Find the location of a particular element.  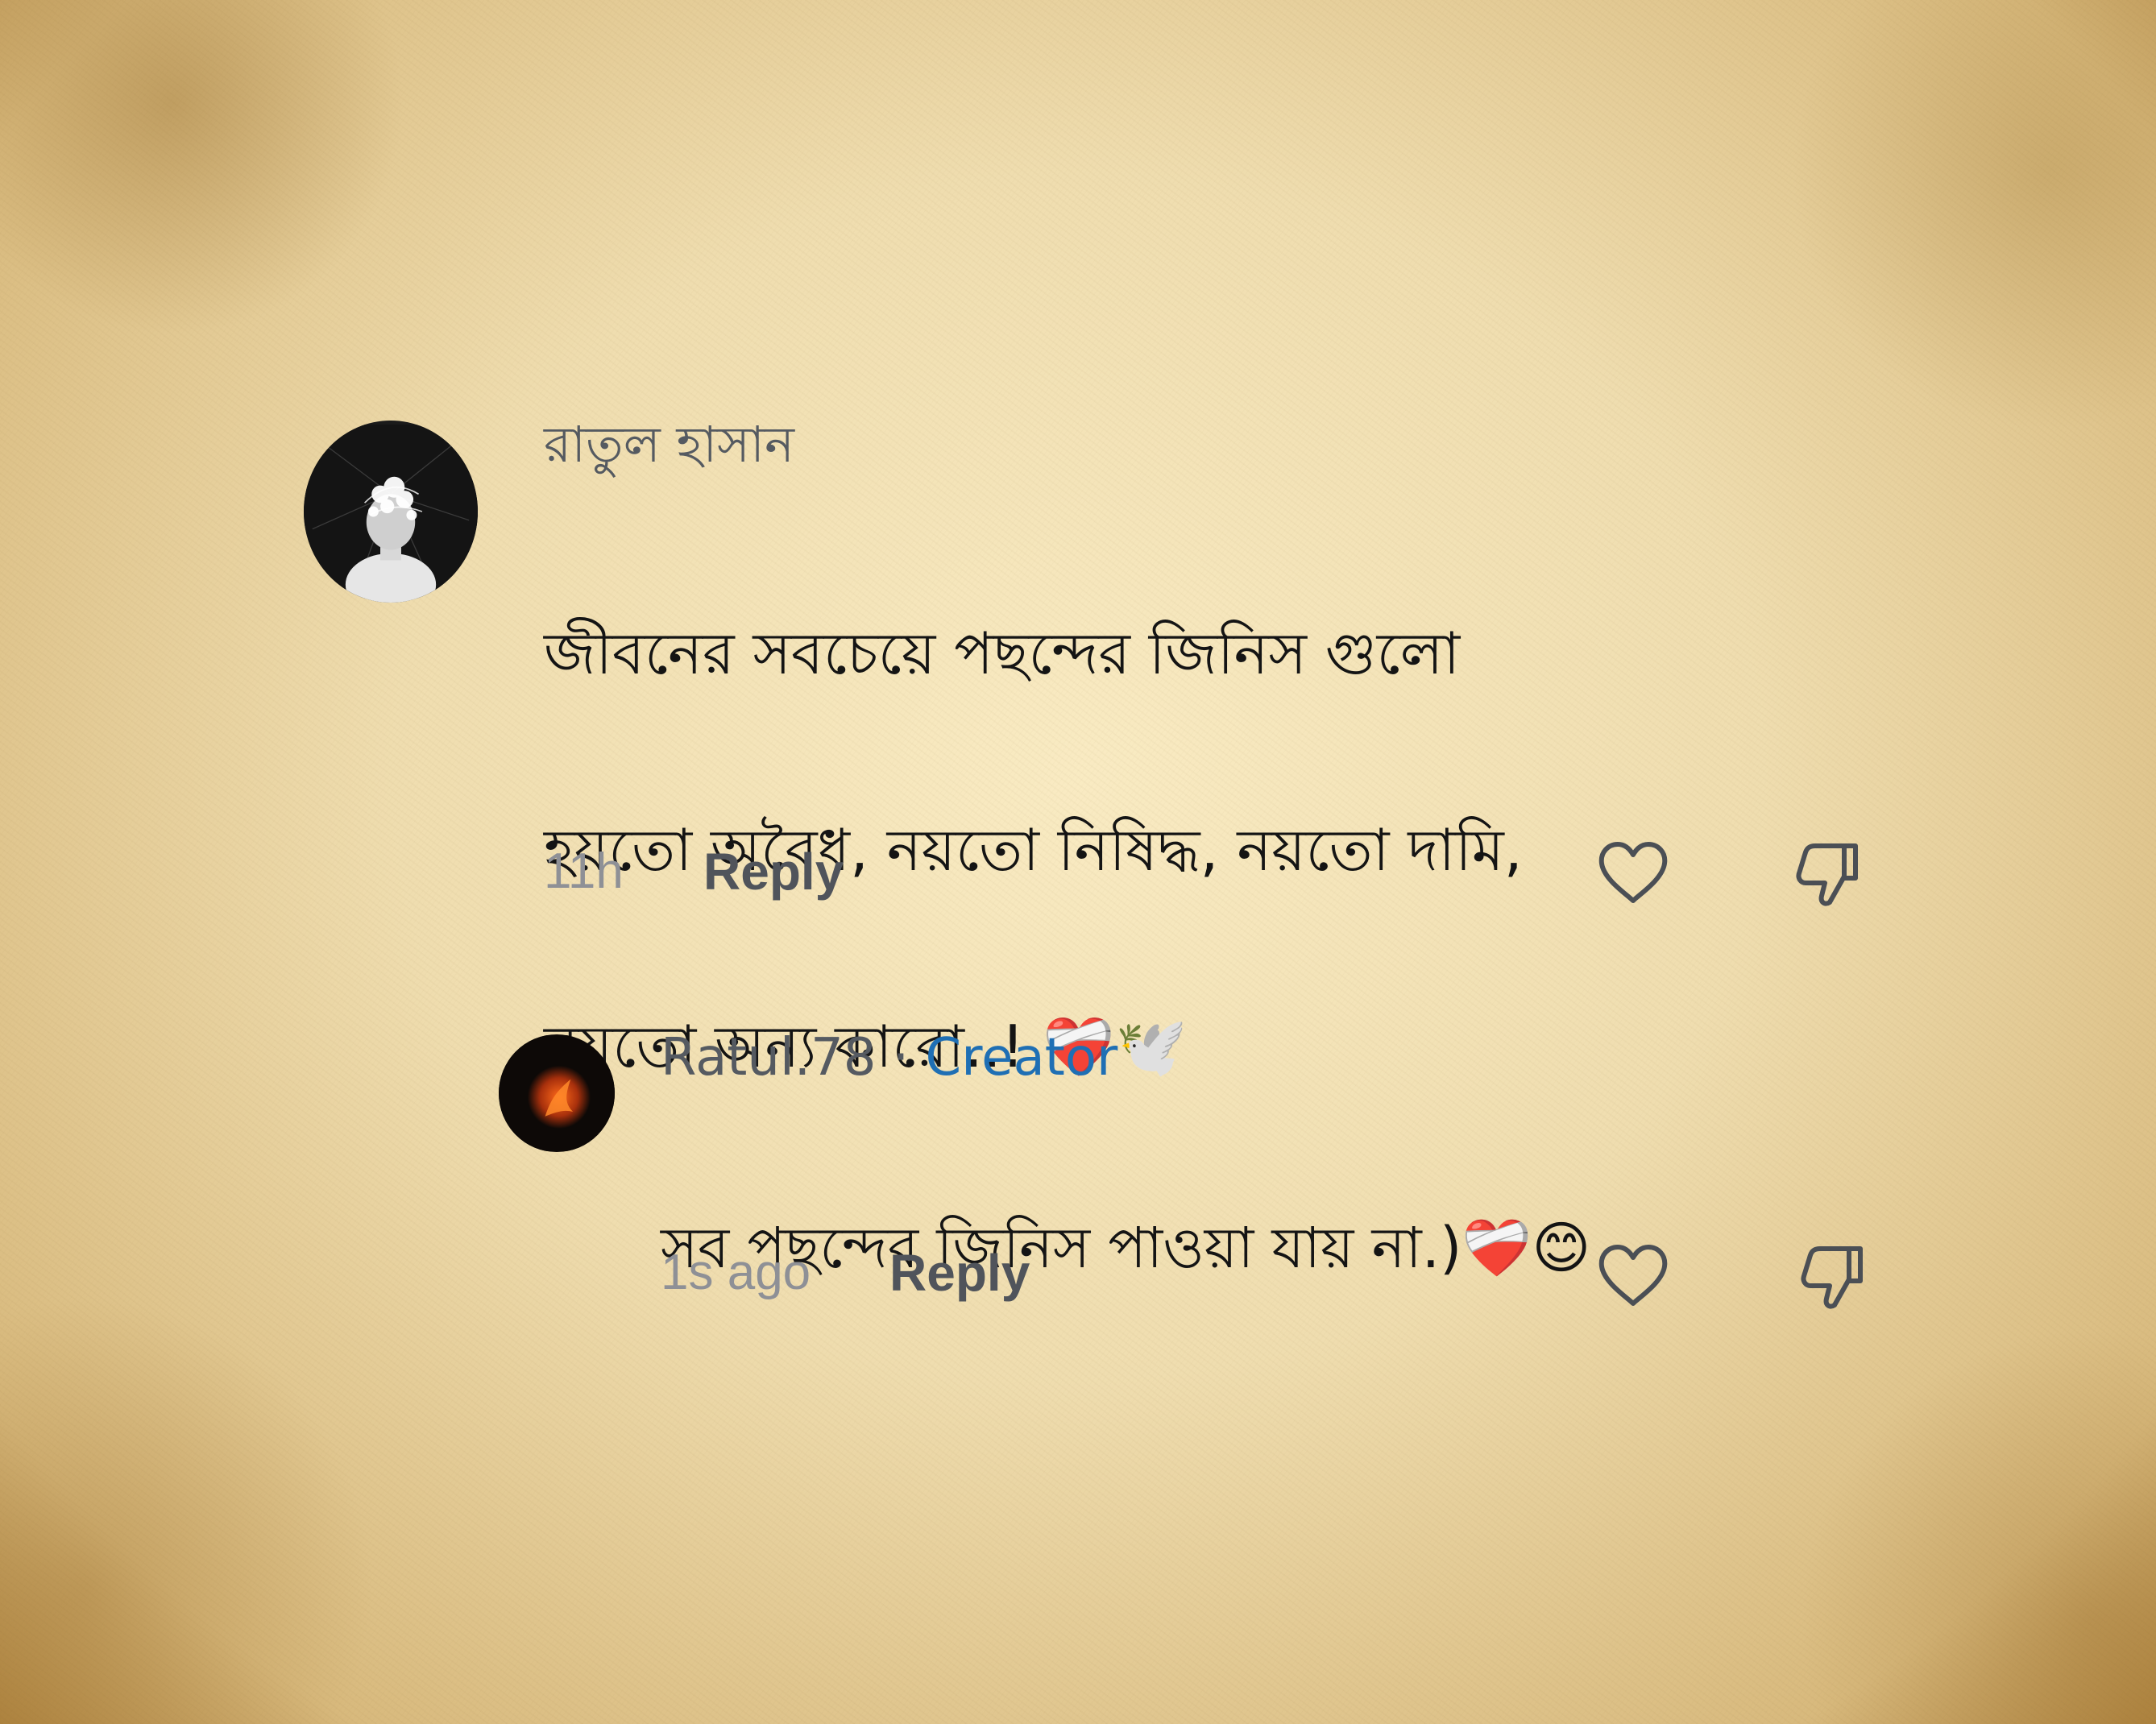

reply-author-line: Ratul.78 · Creator is located at coordinates (889, 1058).